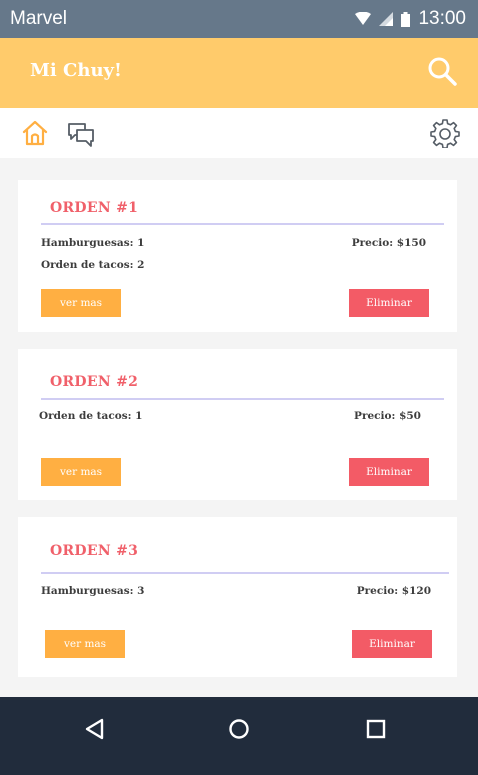  I want to click on nav-bar, so click(239, 736).